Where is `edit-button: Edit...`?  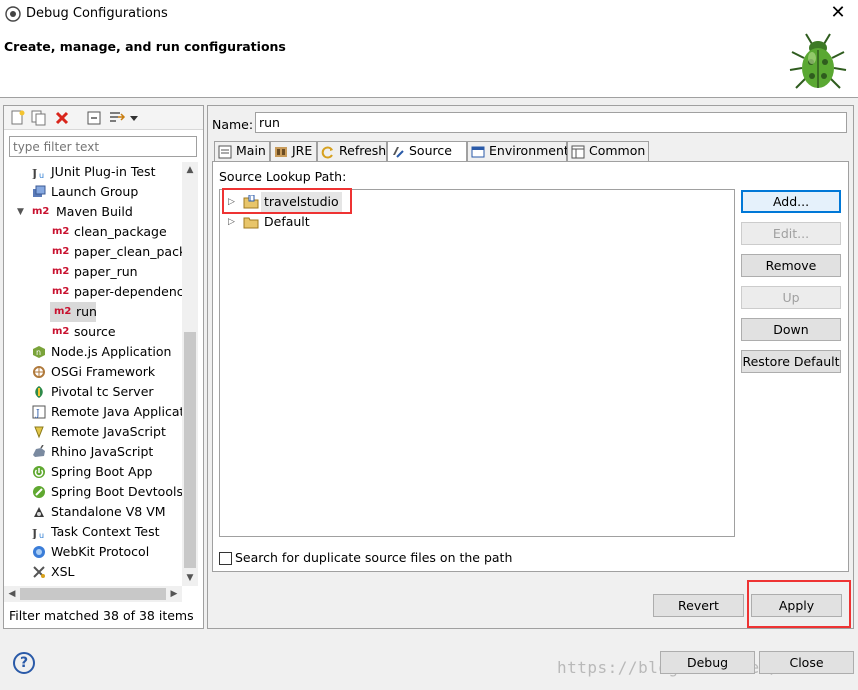
edit-button: Edit... is located at coordinates (791, 233).